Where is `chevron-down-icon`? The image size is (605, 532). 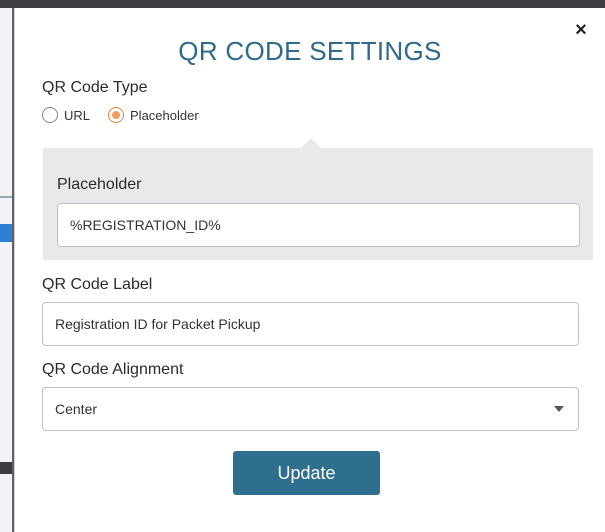 chevron-down-icon is located at coordinates (559, 409).